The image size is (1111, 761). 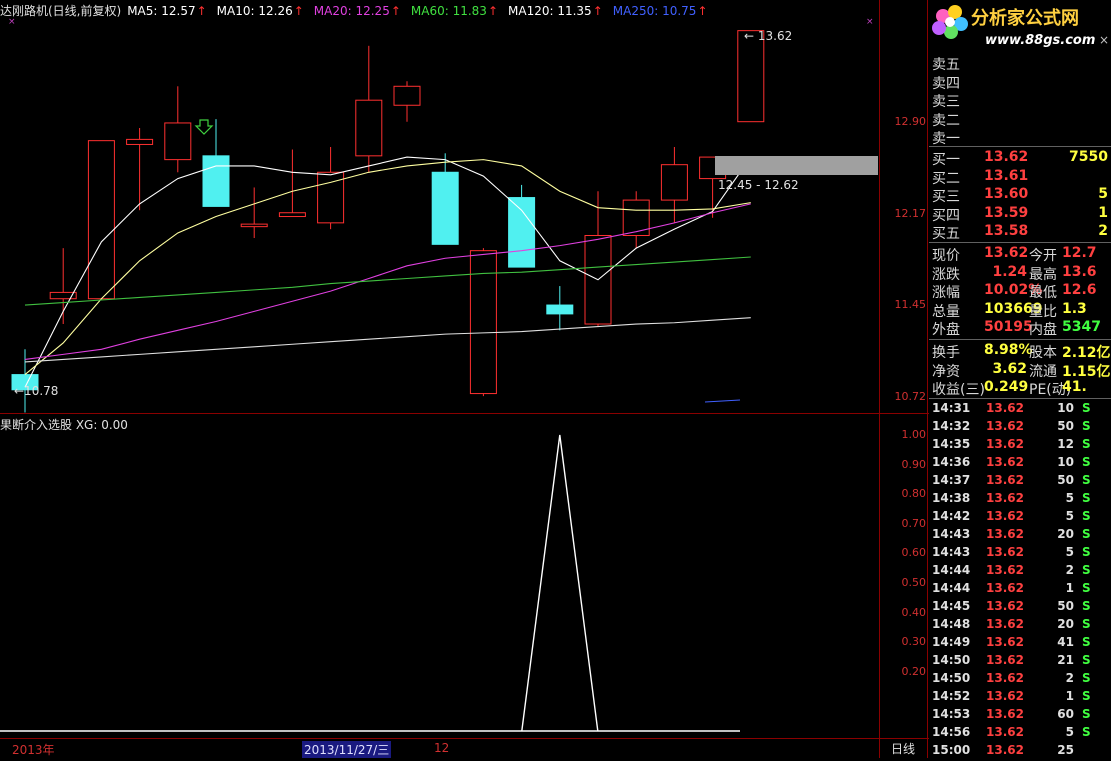 What do you see at coordinates (1021, 482) in the screenshot?
I see `tick-row: 14:37 13.62 50 S` at bounding box center [1021, 482].